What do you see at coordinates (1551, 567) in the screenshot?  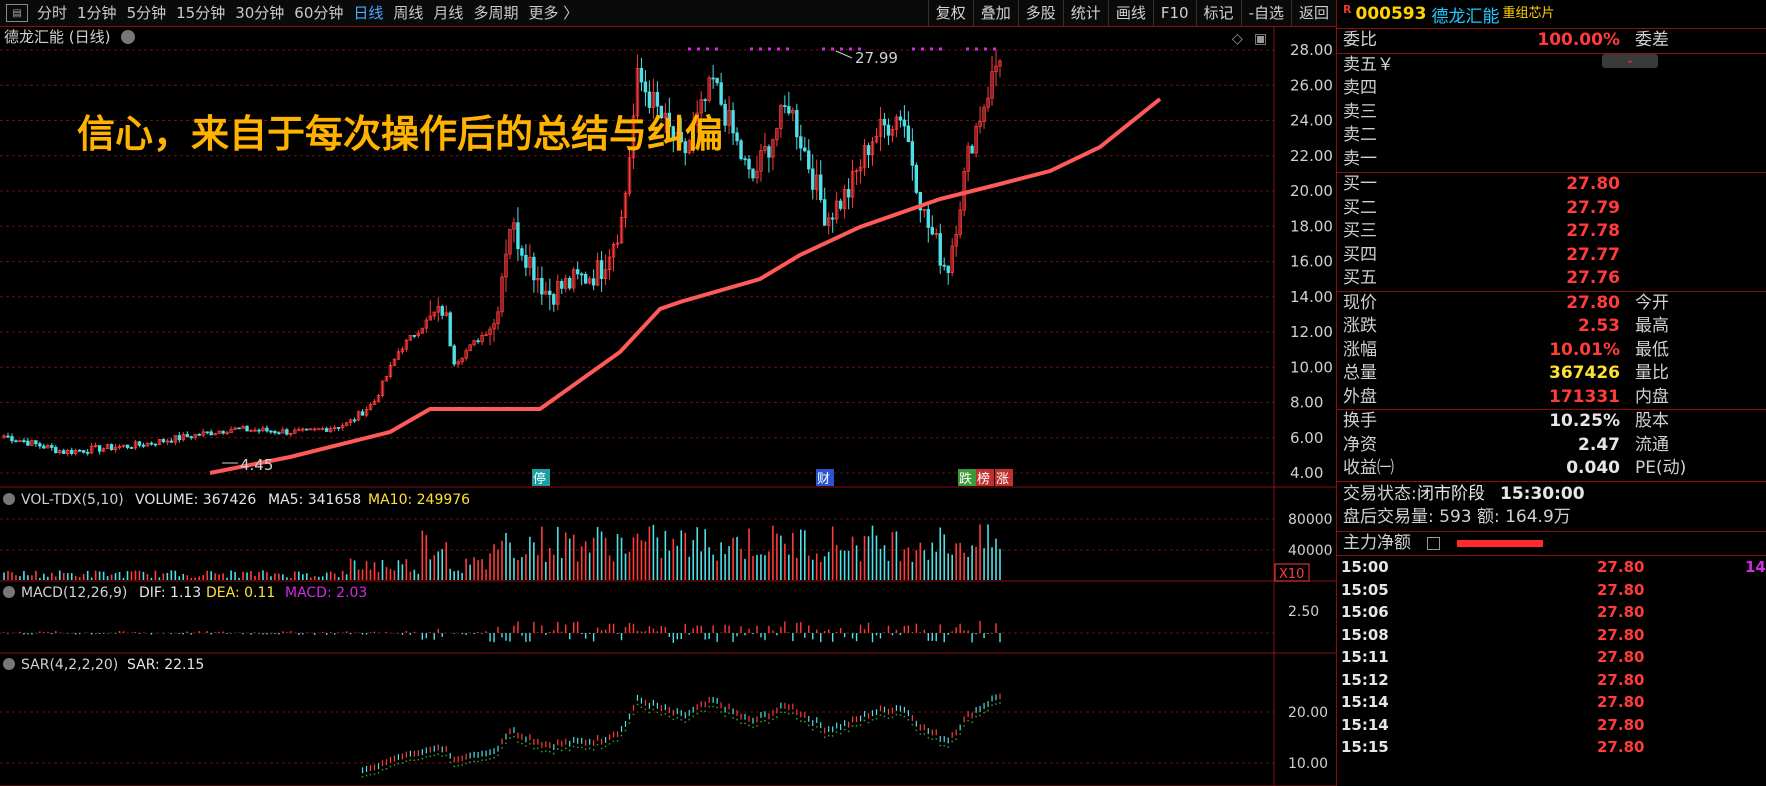 I see `tick-row: 15:00 27.80 14` at bounding box center [1551, 567].